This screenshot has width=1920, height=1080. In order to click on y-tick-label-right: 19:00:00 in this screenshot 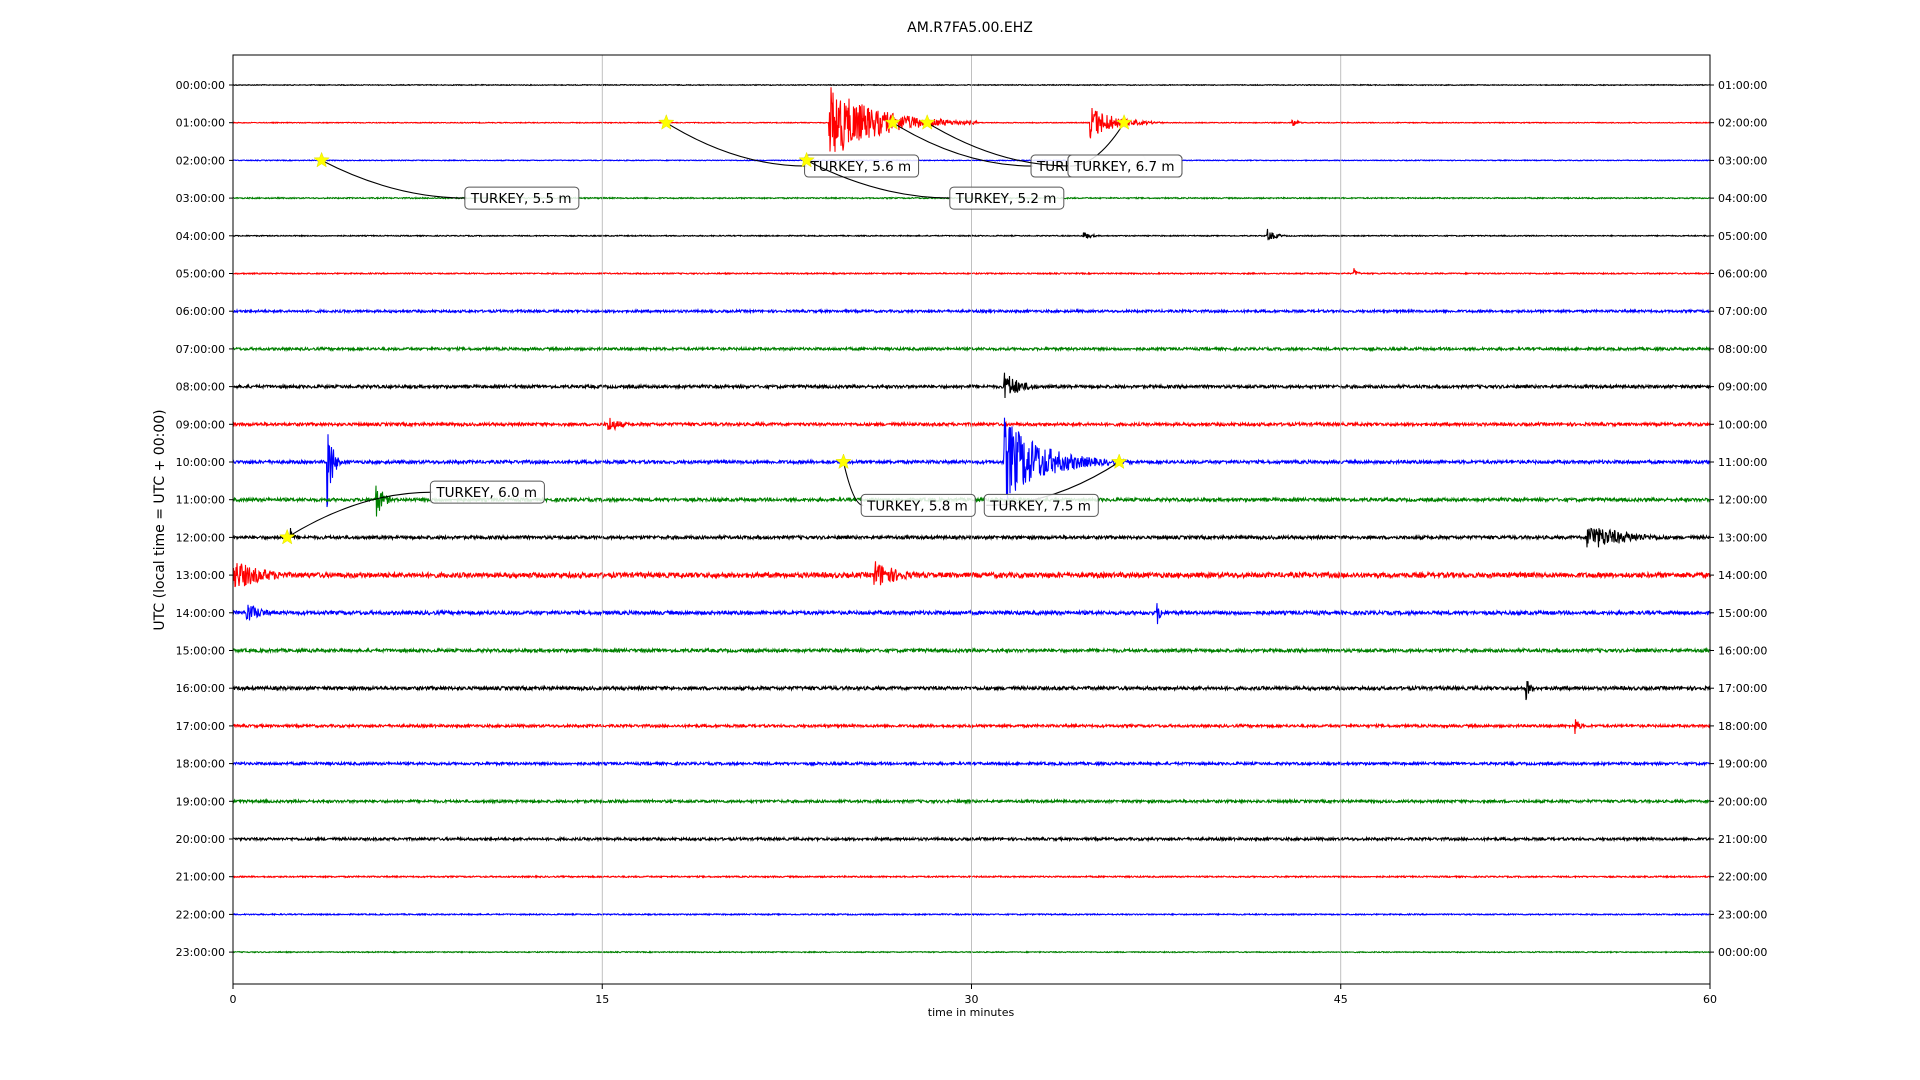, I will do `click(1742, 764)`.